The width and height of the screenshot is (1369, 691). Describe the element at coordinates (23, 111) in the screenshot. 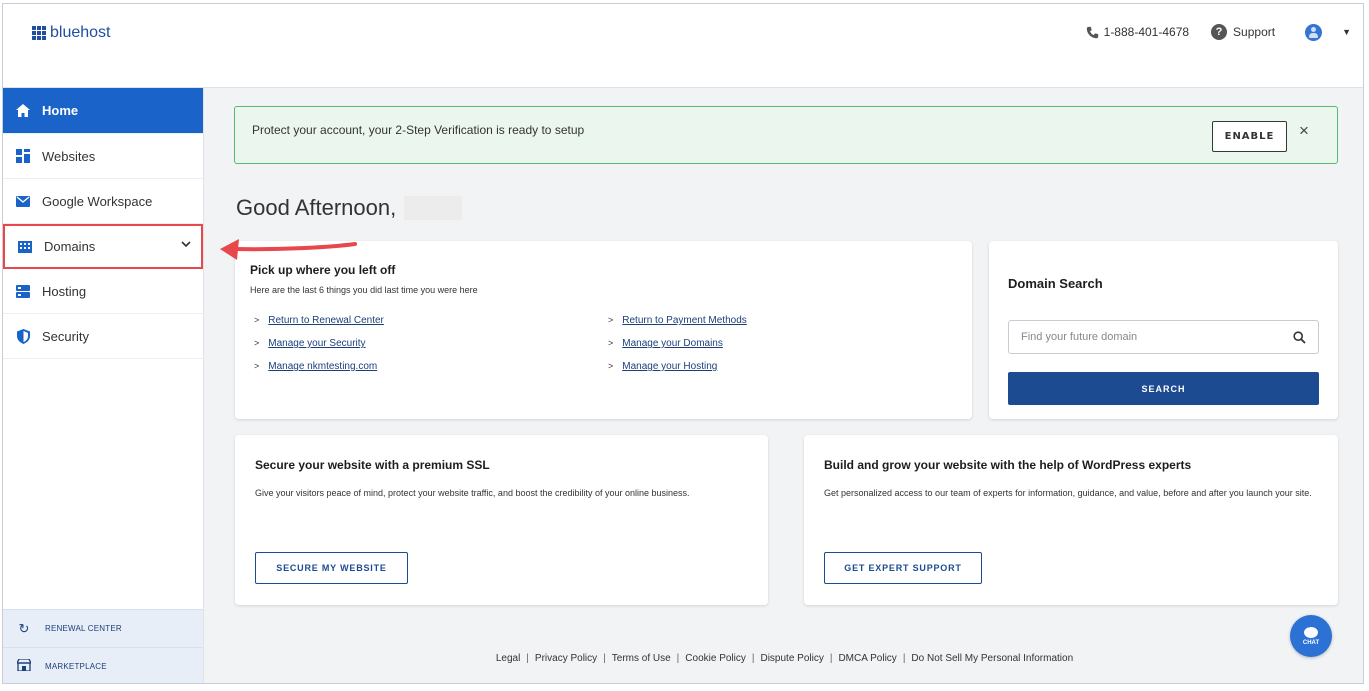

I see `home-icon` at that location.